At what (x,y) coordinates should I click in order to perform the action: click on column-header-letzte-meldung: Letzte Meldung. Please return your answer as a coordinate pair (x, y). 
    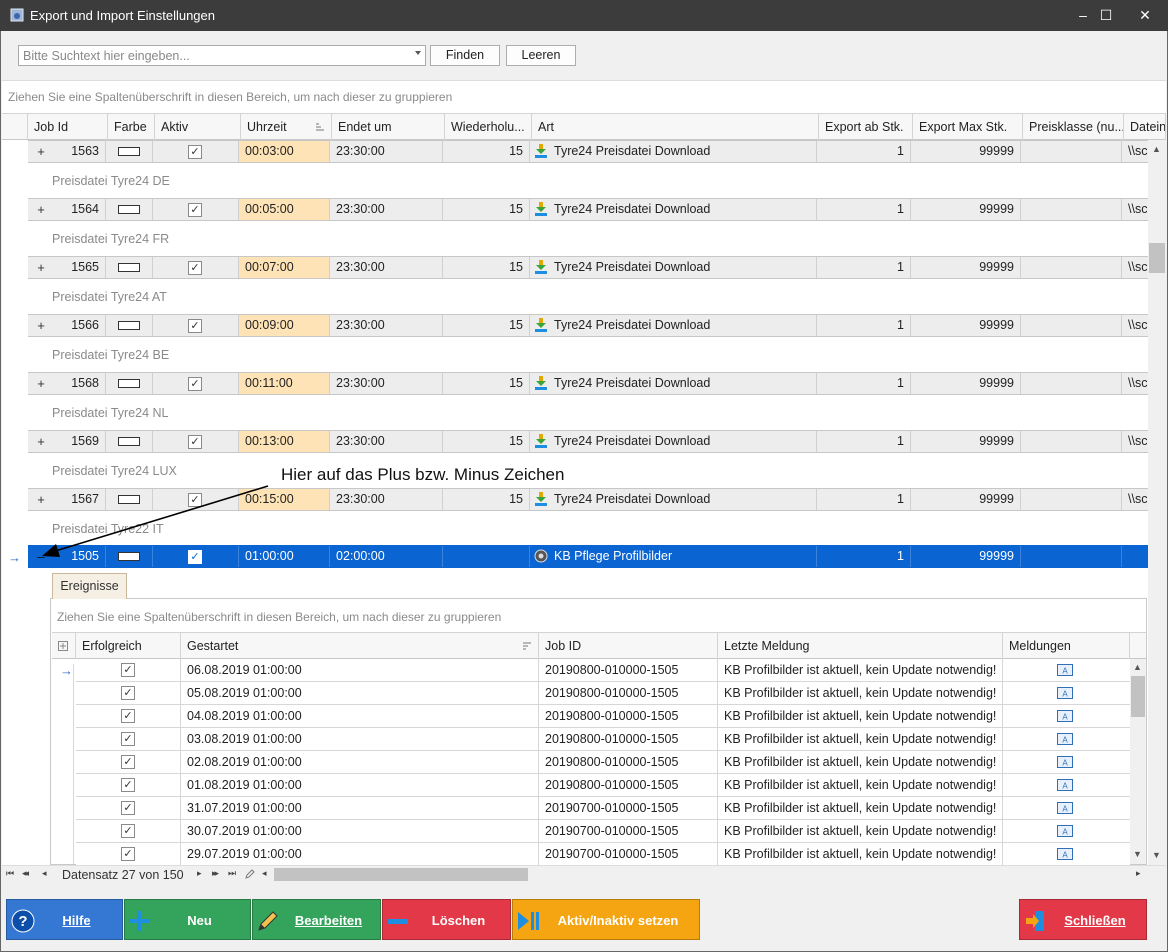
    Looking at the image, I should click on (860, 646).